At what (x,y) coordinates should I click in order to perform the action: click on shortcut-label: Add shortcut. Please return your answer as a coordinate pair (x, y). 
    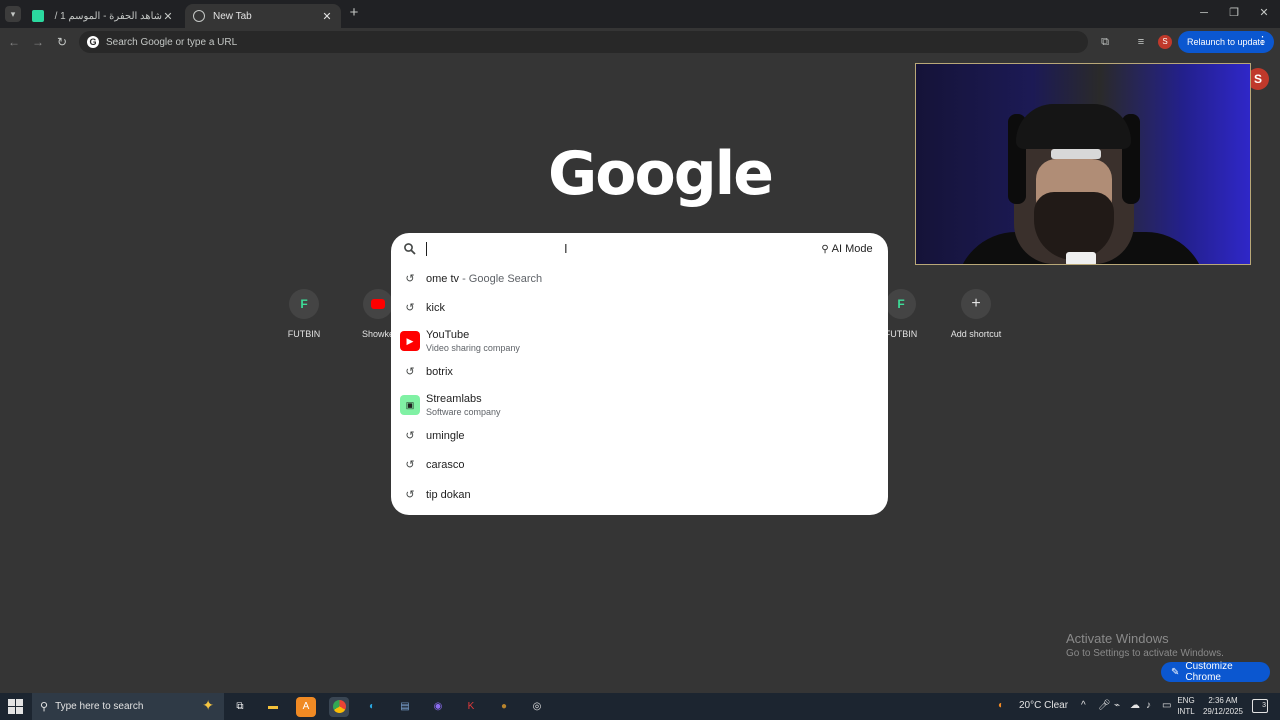
    Looking at the image, I should click on (976, 334).